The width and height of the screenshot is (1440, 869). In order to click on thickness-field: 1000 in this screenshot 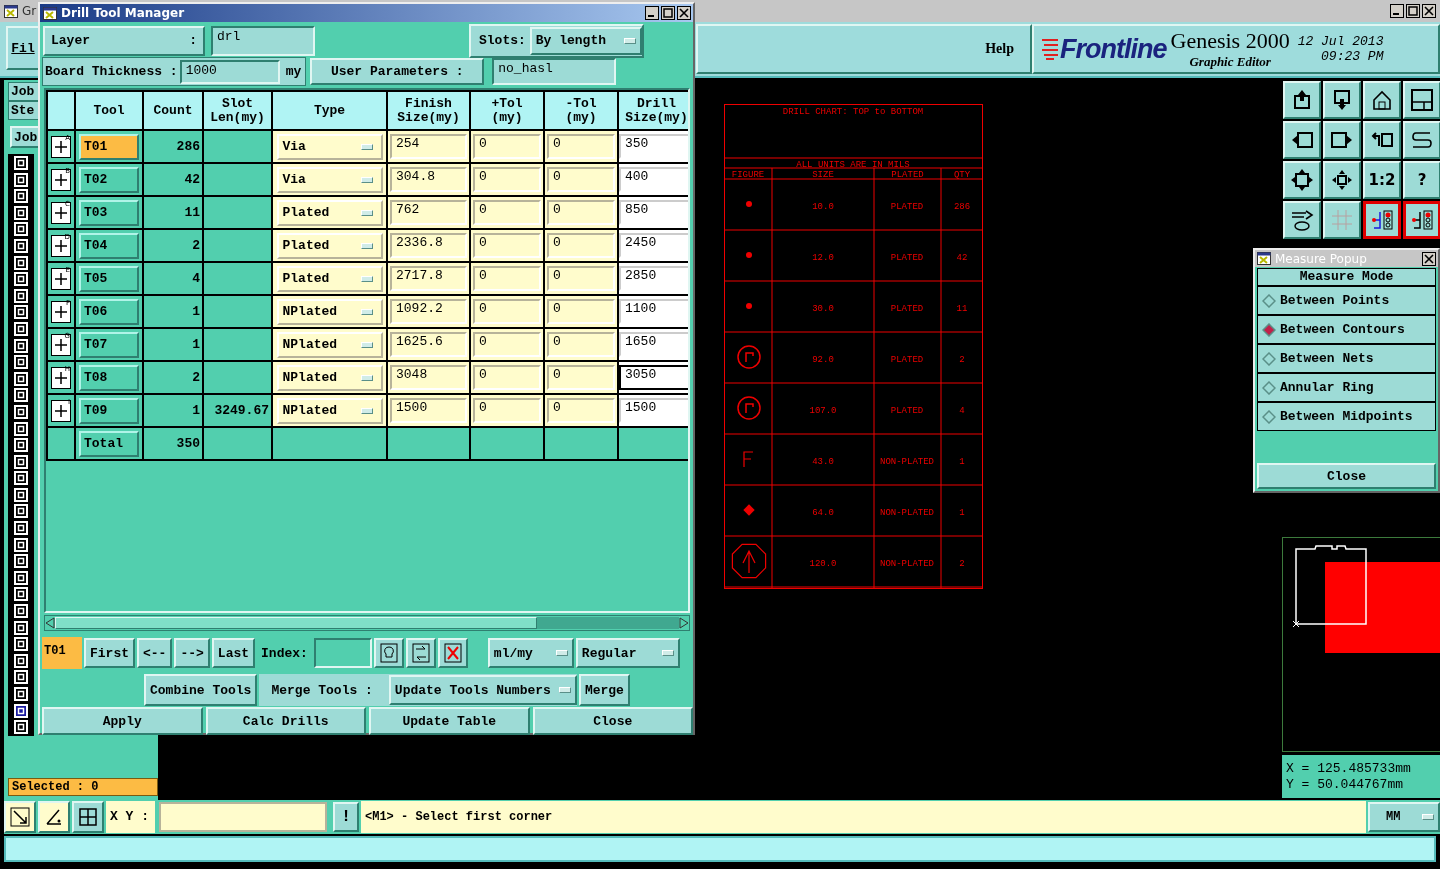, I will do `click(229, 71)`.